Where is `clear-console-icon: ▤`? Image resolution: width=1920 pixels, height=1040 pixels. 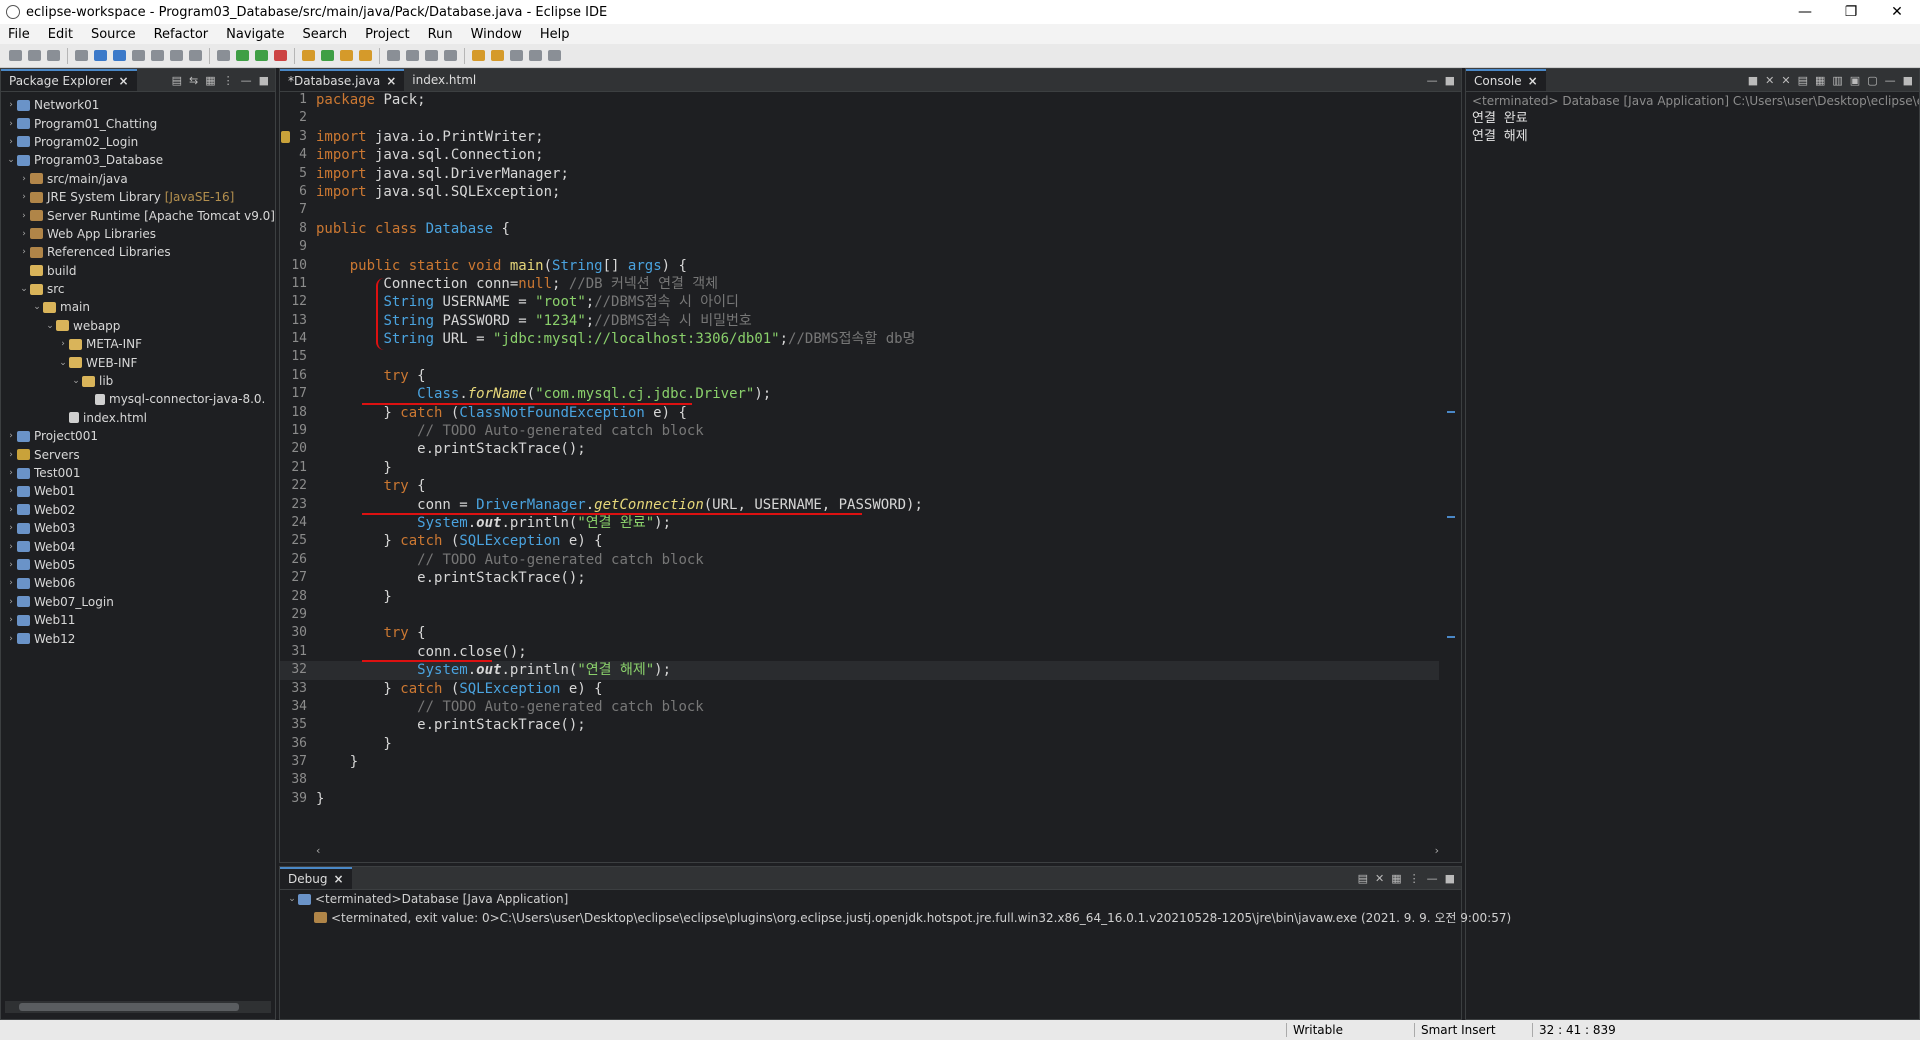
clear-console-icon: ▤ is located at coordinates (1803, 80).